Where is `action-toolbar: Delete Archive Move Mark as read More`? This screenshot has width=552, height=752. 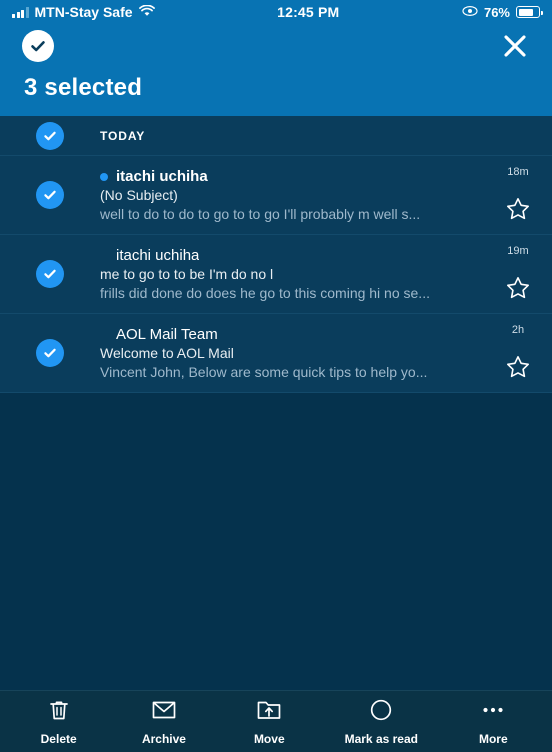 action-toolbar: Delete Archive Move Mark as read More is located at coordinates (276, 721).